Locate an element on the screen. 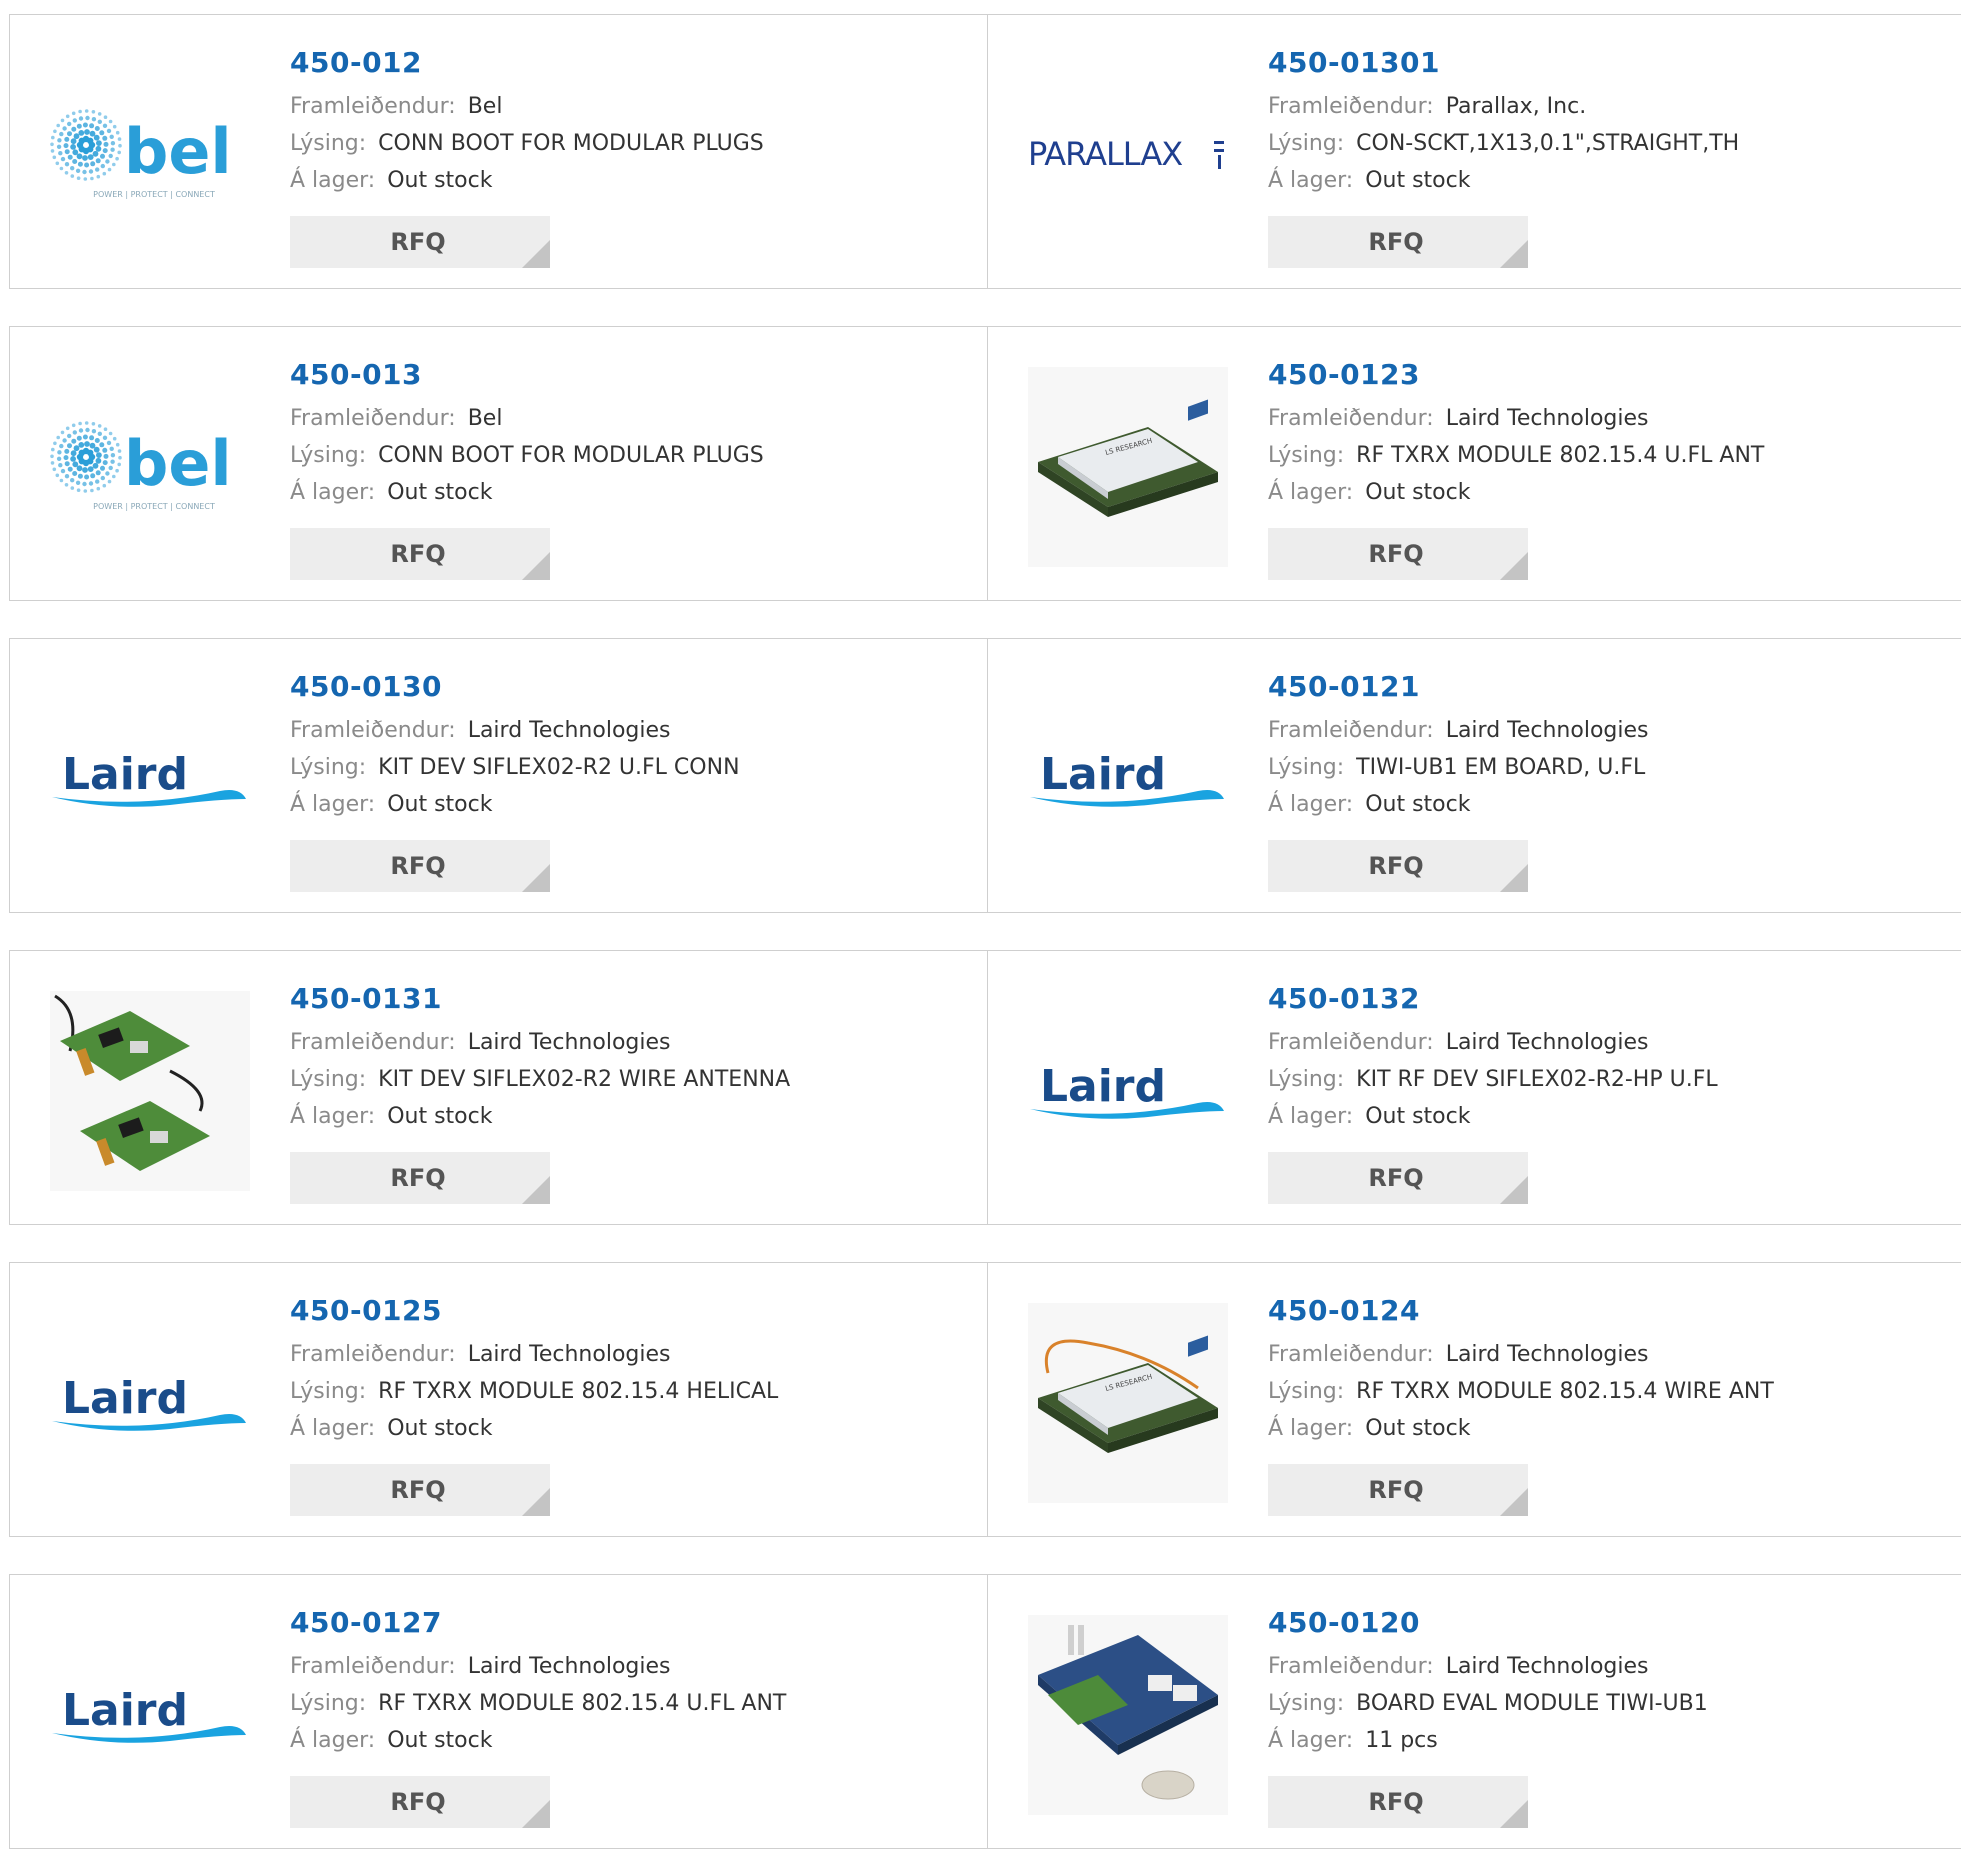  description-value: RF TXRX MODULE 802.15.4 U.FL ANT is located at coordinates (582, 1703).